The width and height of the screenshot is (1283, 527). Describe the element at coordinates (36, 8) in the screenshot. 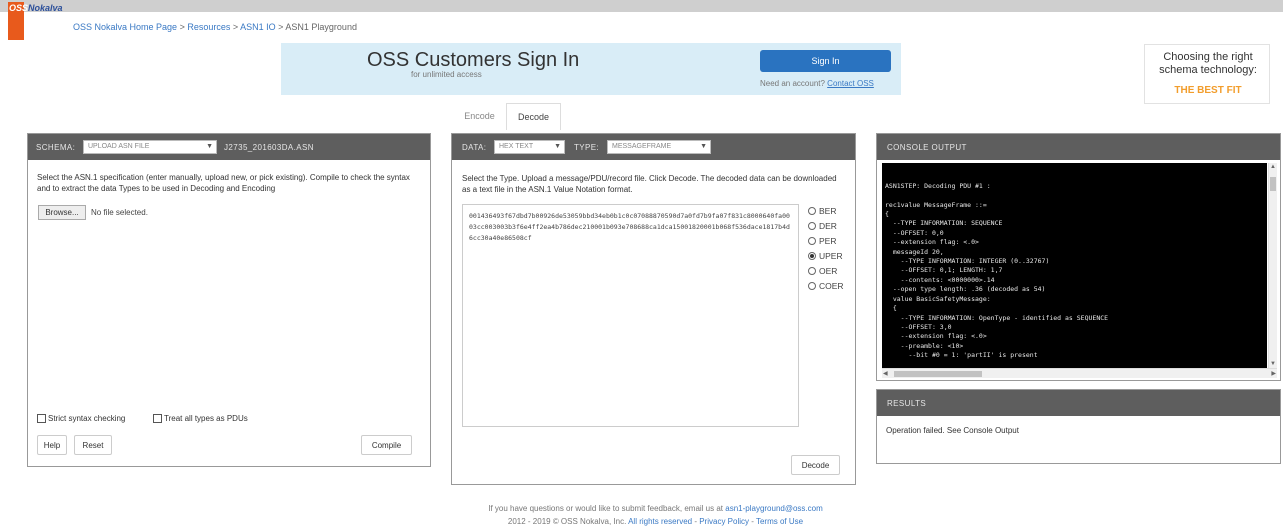

I see `oss-logo-text: OSSNokalva` at that location.